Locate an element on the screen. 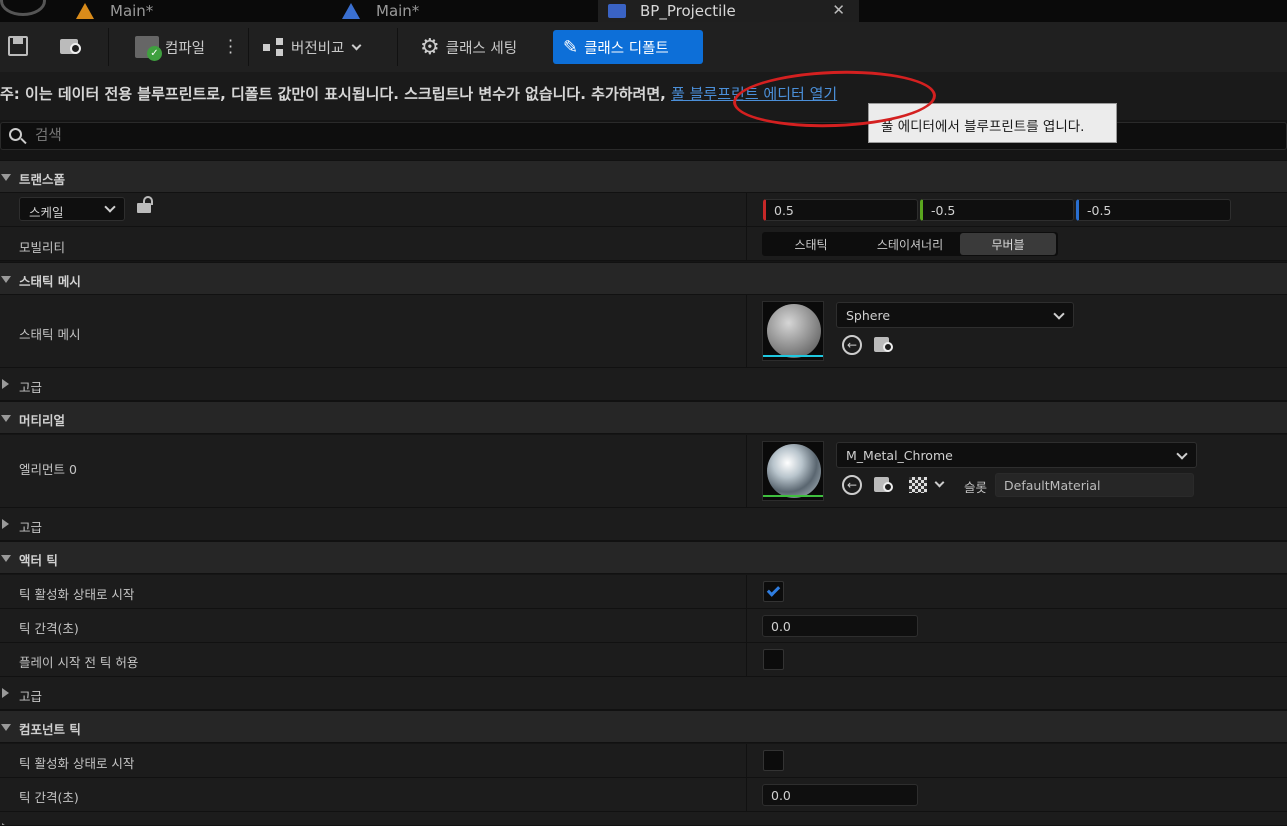 The height and width of the screenshot is (826, 1287). toolbar: ✓ 컴파일 · · · 버전비교 ⚙ 클래스 세팅 ✎ 클래스 디폴트 is located at coordinates (643, 47).